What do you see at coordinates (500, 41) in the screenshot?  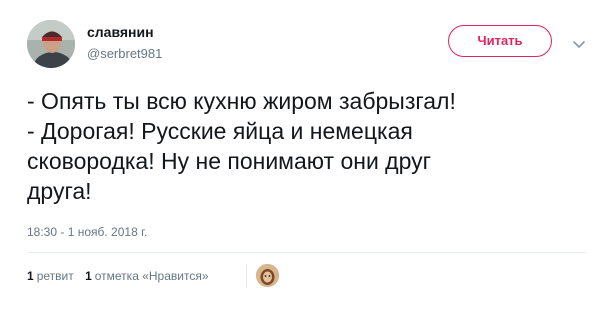 I see `follow-button: Читать` at bounding box center [500, 41].